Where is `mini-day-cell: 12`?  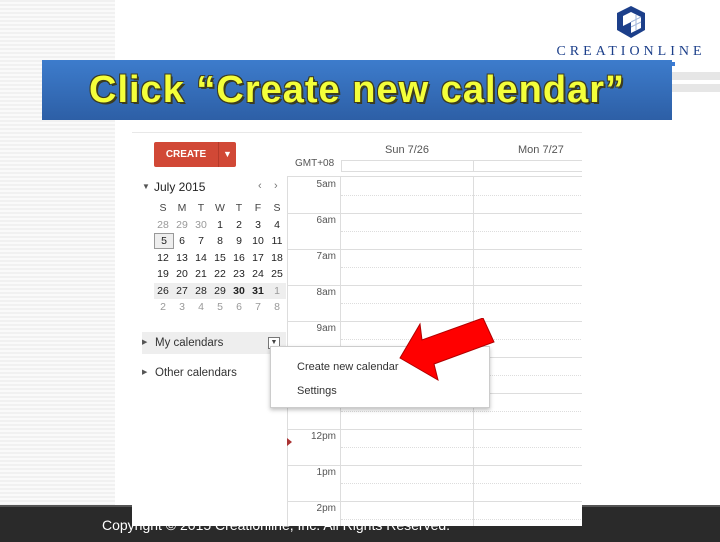 mini-day-cell: 12 is located at coordinates (163, 258).